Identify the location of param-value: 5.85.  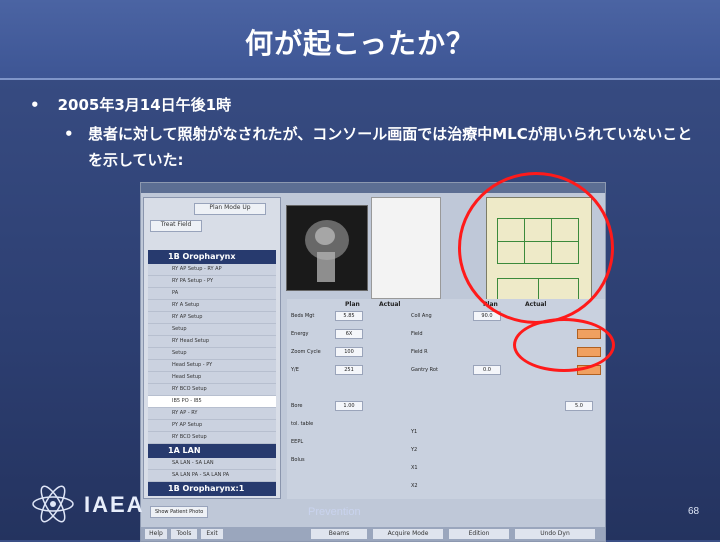
(349, 316).